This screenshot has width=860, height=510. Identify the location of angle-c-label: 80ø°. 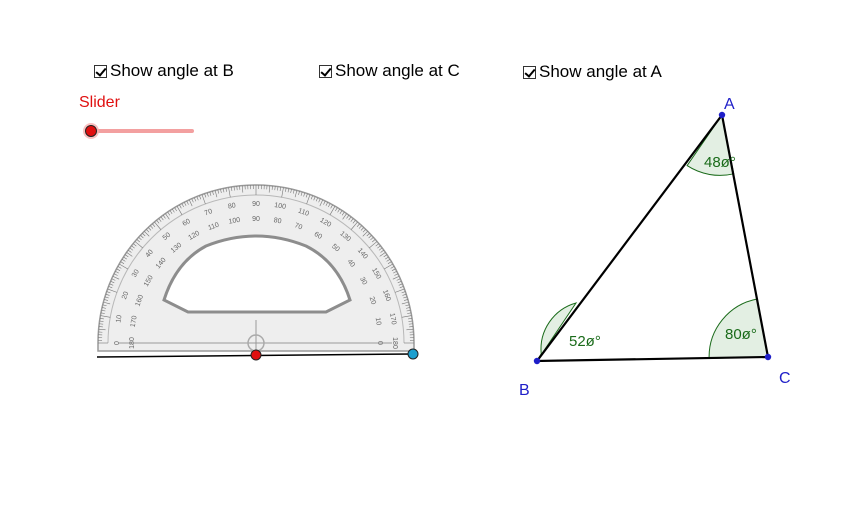
(741, 334).